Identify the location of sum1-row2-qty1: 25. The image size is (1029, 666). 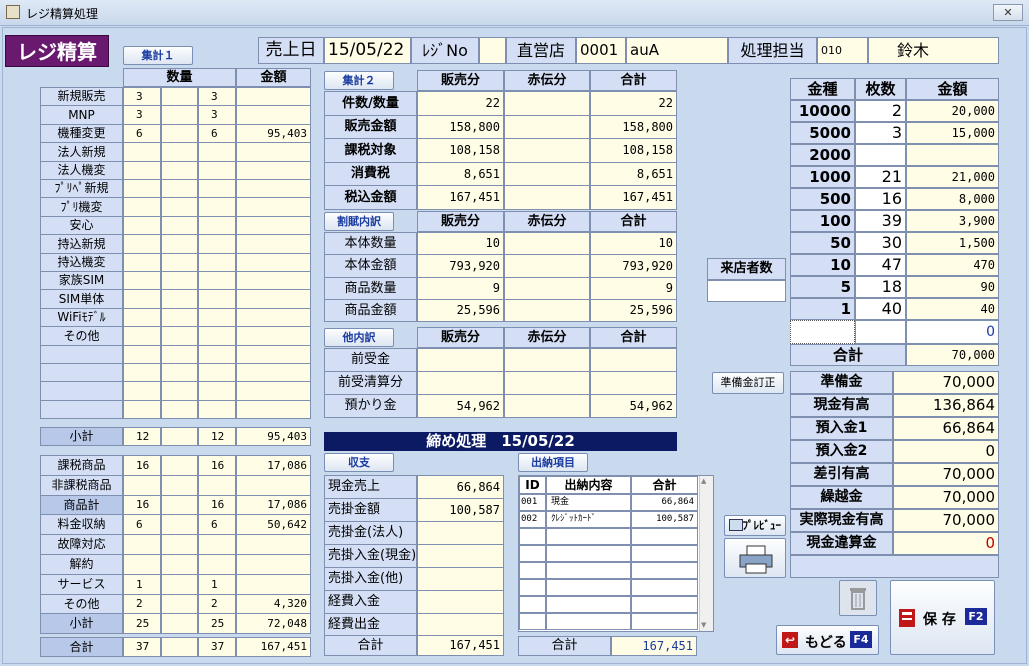
(142, 623).